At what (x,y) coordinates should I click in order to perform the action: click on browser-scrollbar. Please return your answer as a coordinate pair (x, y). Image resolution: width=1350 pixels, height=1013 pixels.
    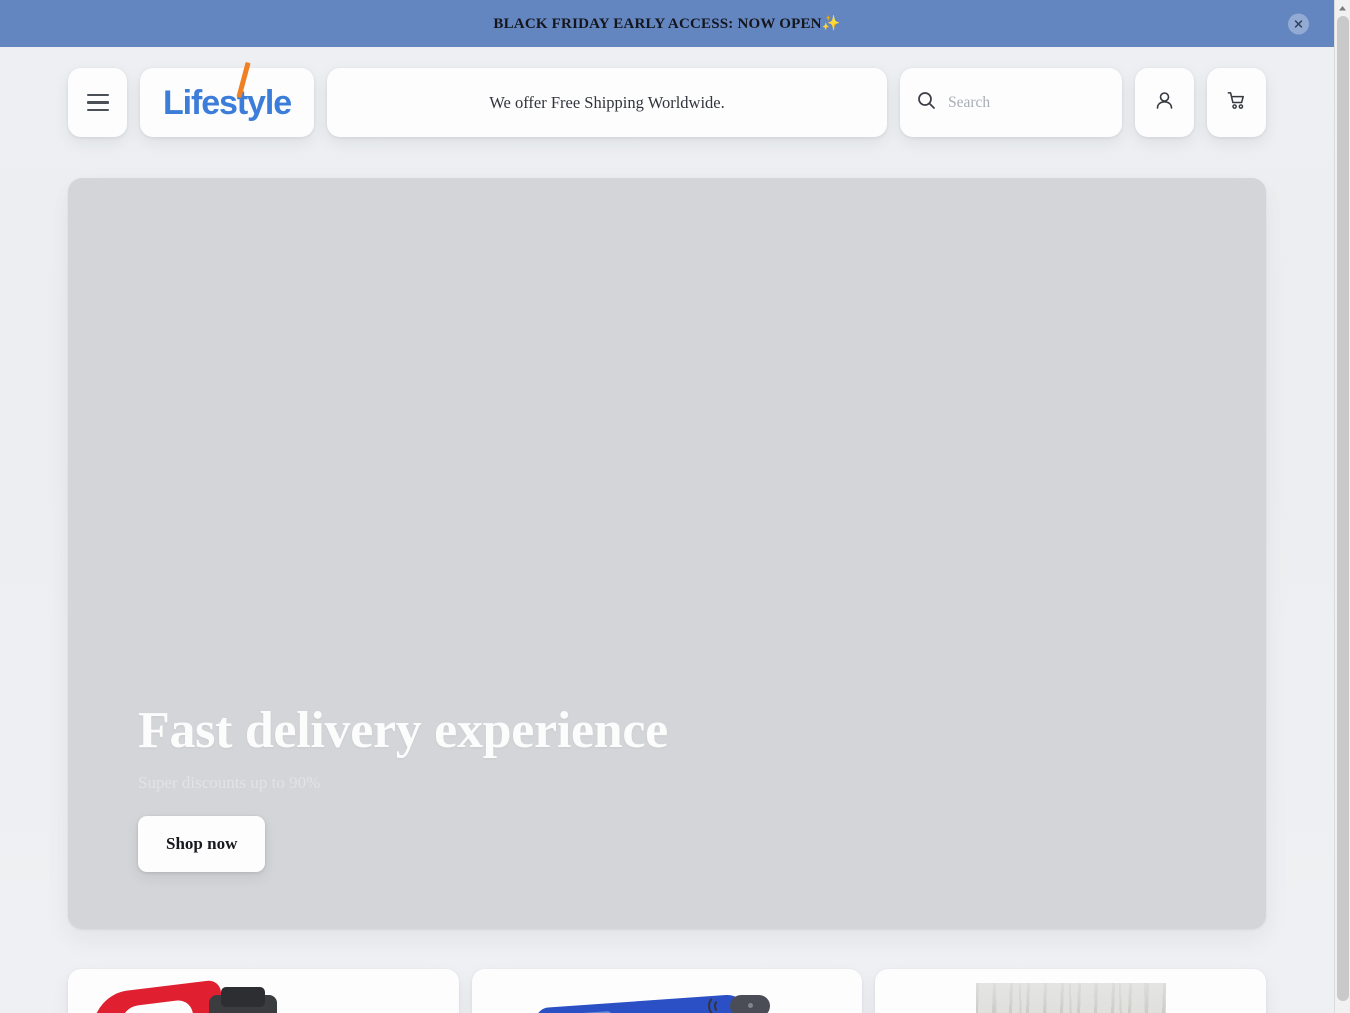
    Looking at the image, I should click on (1342, 506).